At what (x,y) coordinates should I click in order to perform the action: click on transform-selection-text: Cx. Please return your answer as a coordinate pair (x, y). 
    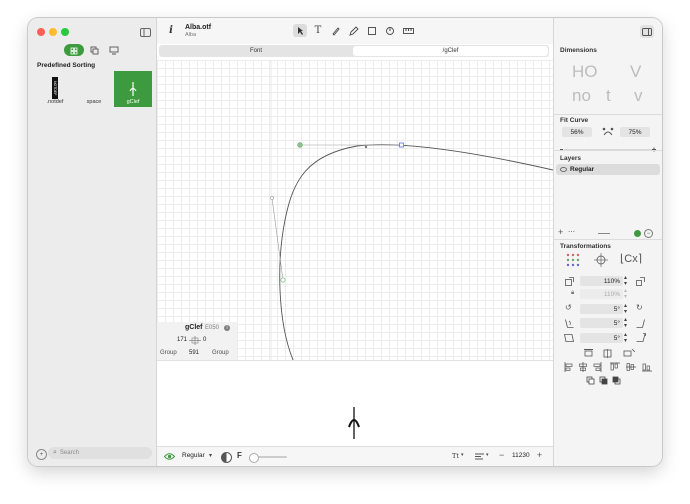
    Looking at the image, I should click on (631, 259).